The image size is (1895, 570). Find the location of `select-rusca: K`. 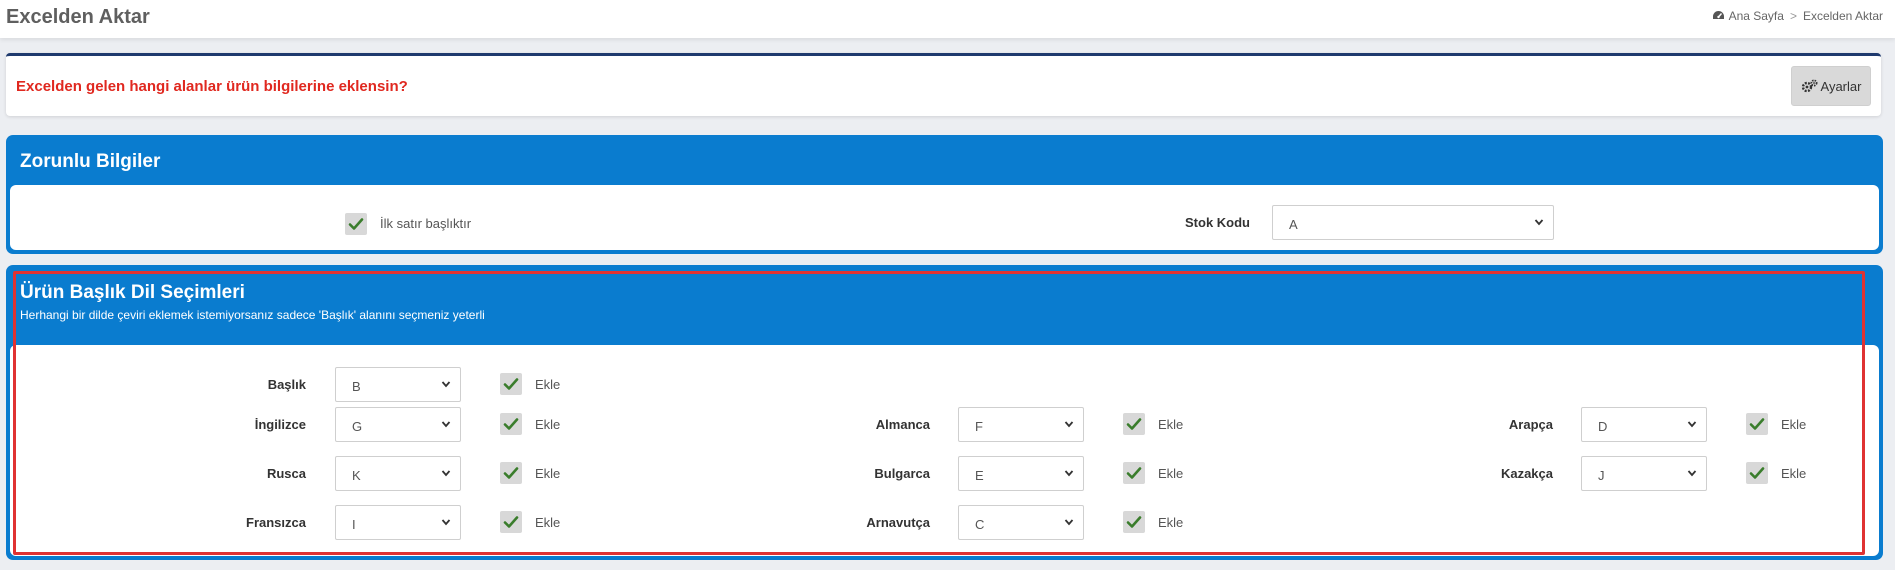

select-rusca: K is located at coordinates (398, 473).